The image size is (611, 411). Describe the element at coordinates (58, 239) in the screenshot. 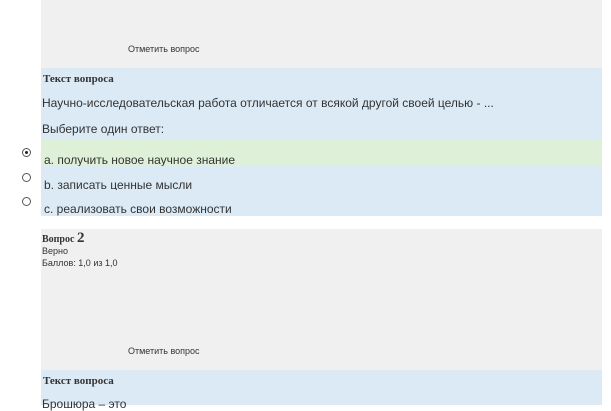

I see `question-title-prefix: Вопрос` at that location.